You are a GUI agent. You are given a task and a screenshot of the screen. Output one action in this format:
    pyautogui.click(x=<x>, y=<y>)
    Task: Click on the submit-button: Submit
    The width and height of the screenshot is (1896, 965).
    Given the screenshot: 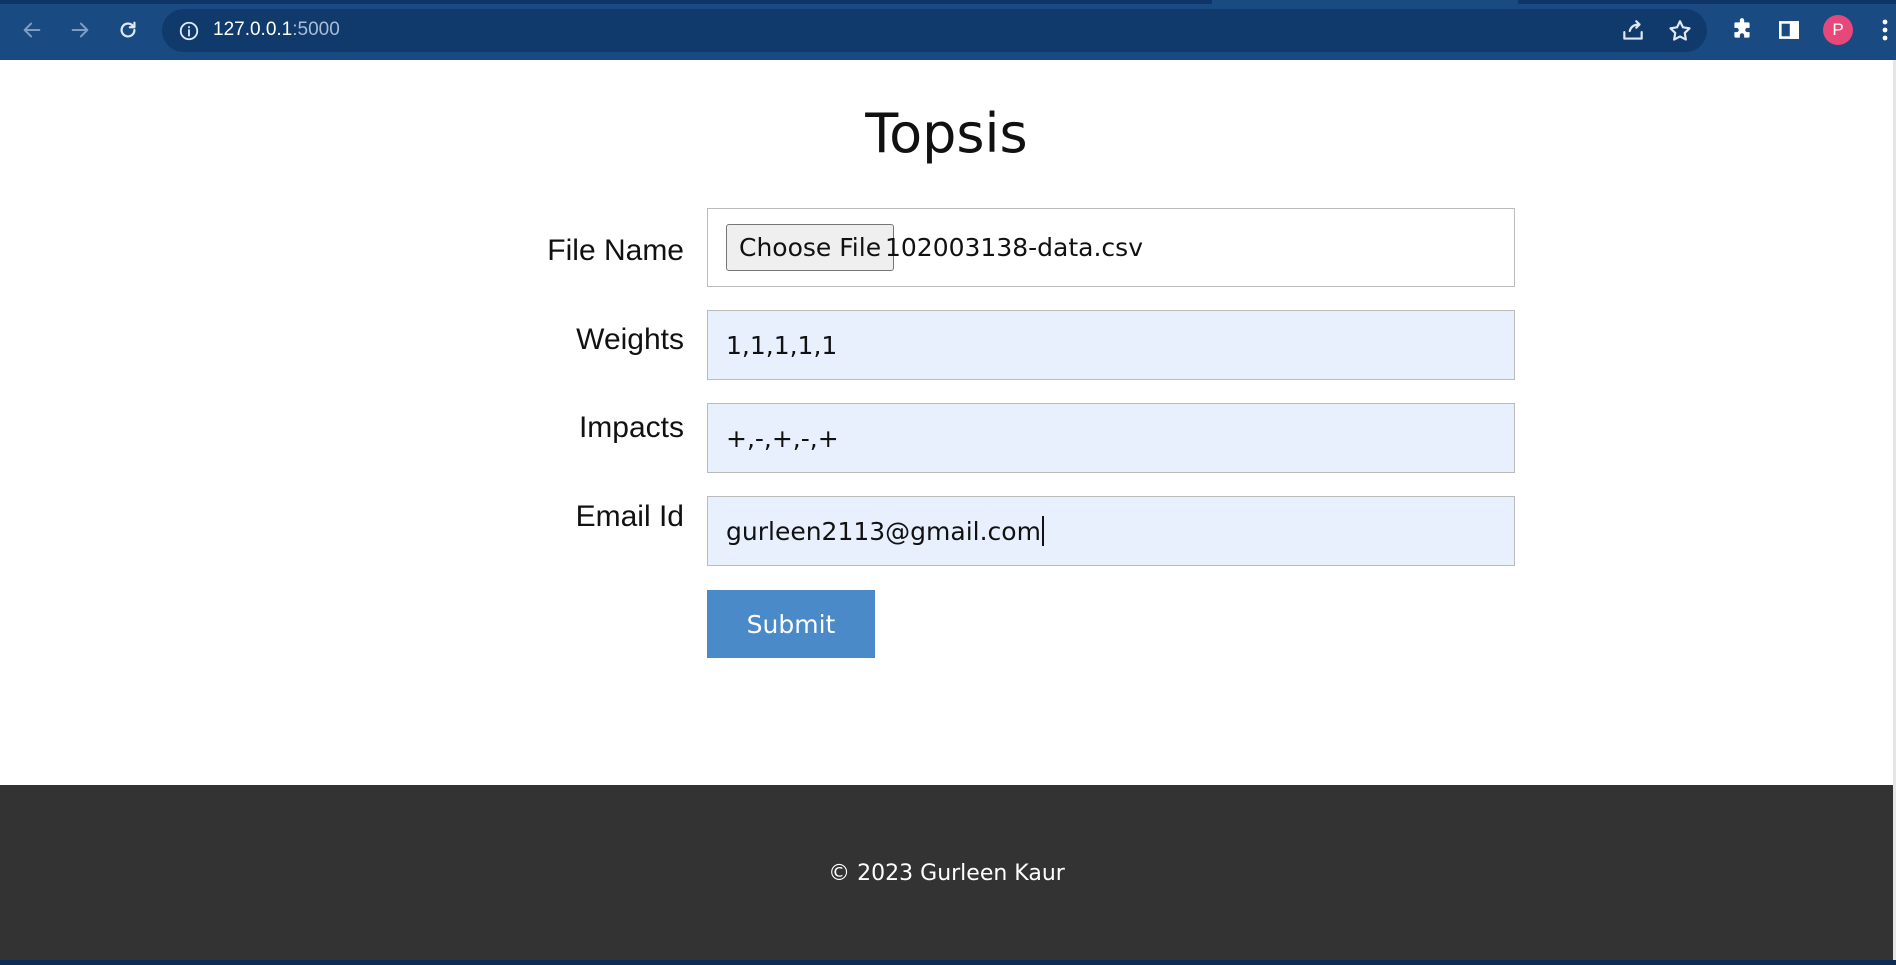 What is the action you would take?
    pyautogui.click(x=791, y=624)
    